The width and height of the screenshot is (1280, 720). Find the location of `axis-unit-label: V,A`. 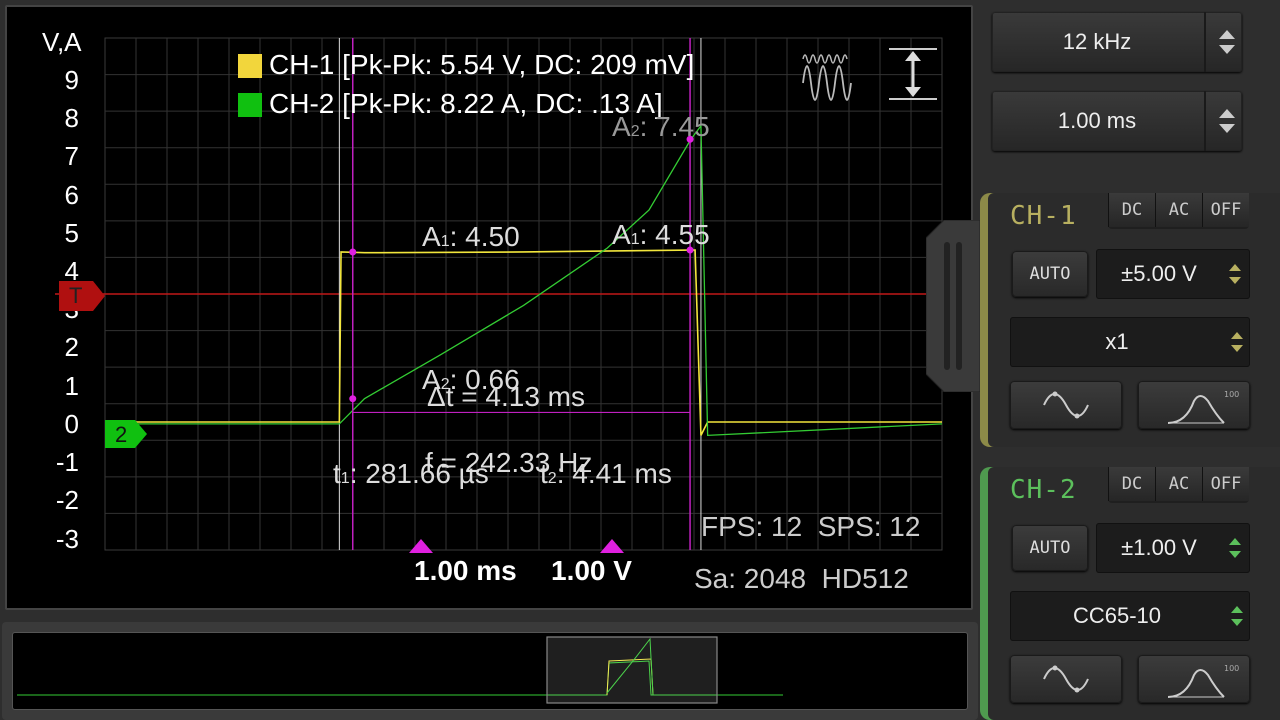

axis-unit-label: V,A is located at coordinates (62, 42).